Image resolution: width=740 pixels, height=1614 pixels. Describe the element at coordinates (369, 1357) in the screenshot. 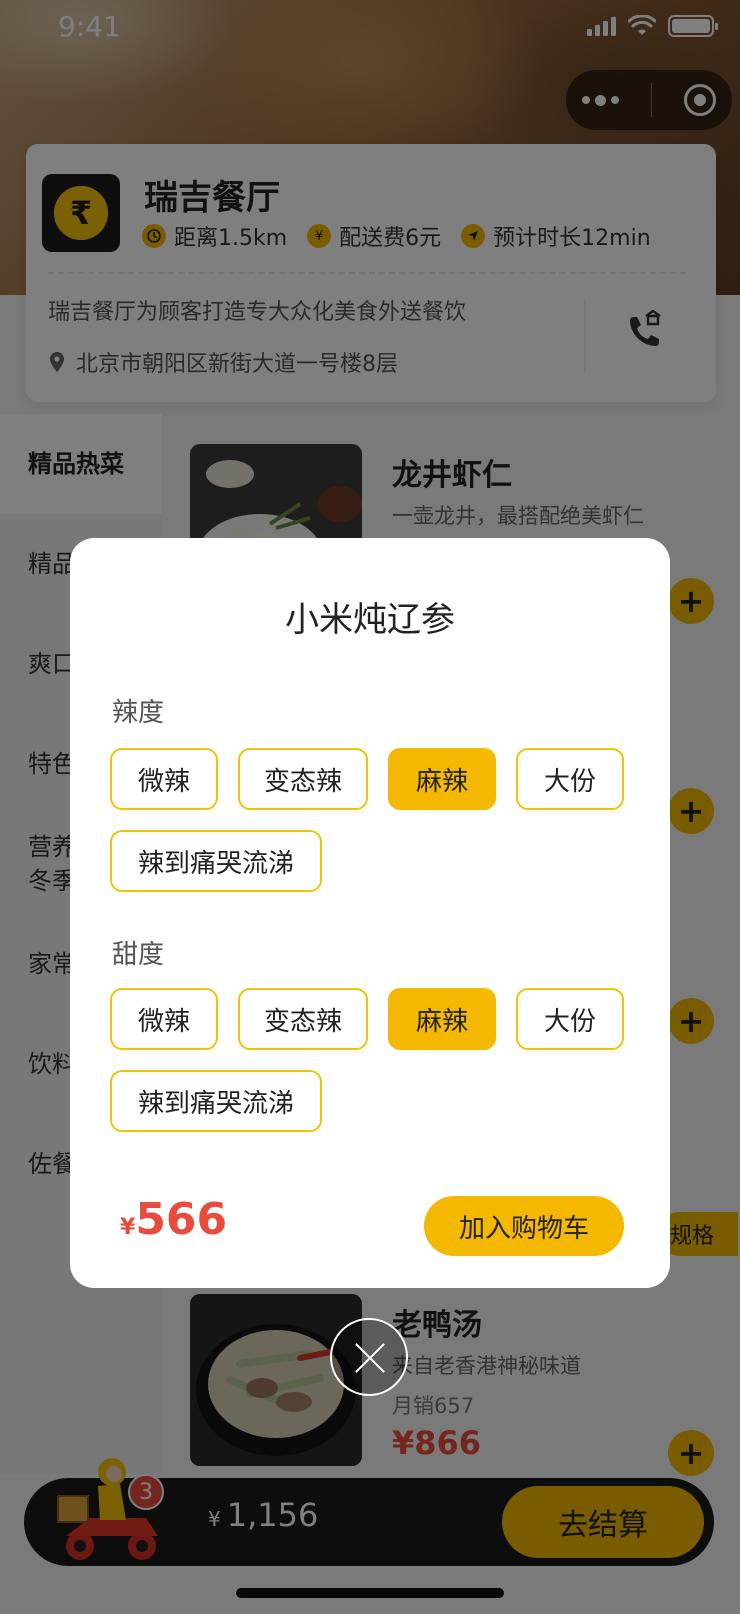

I see `close-icon` at that location.